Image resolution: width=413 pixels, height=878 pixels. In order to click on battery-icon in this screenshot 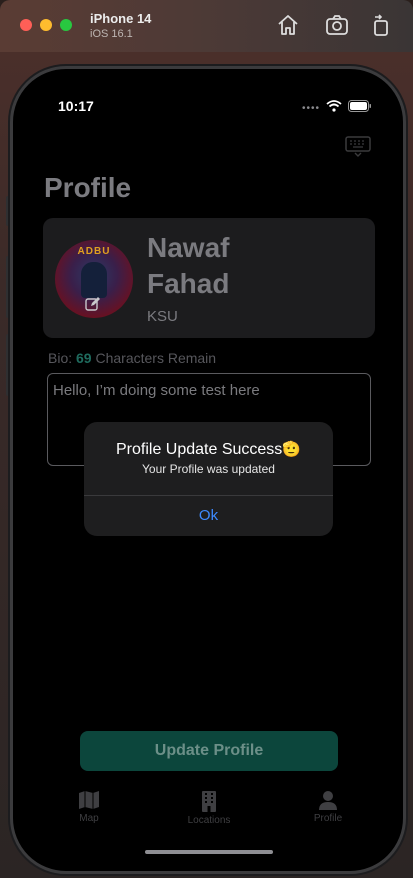, I will do `click(360, 108)`.